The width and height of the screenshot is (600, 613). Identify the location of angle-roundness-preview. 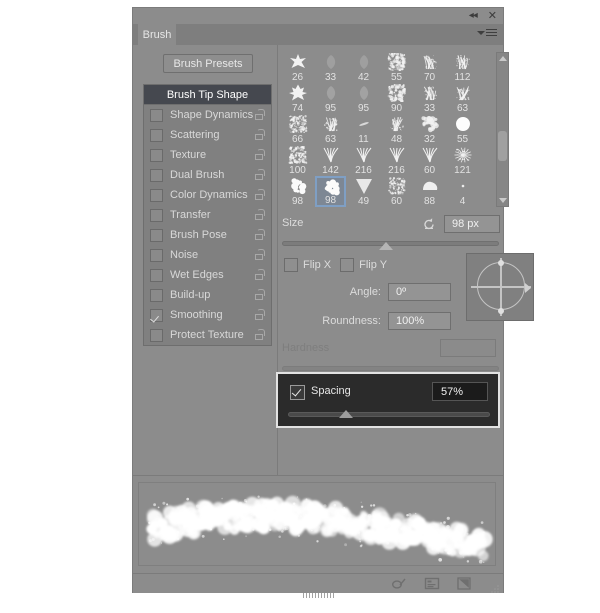
(500, 287).